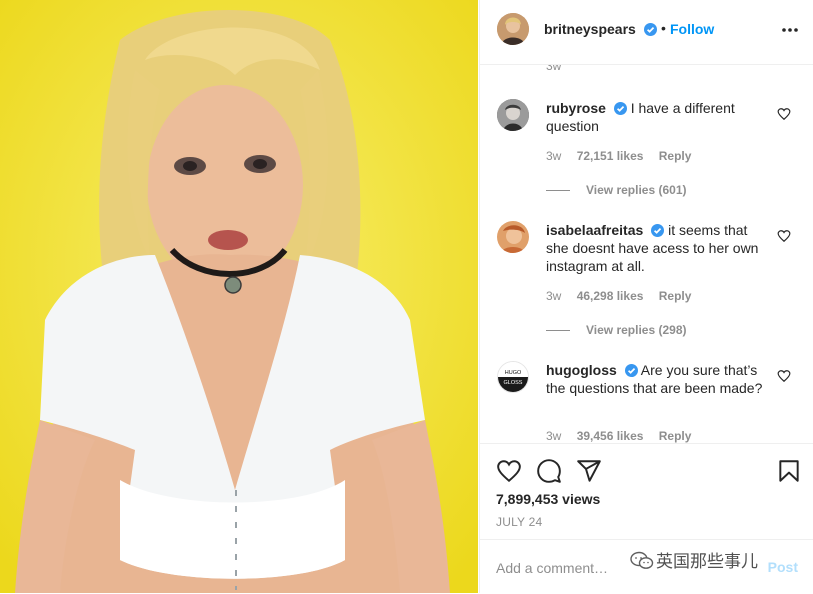  I want to click on comment-text-block: rubyrose I have a different question, so click(657, 117).